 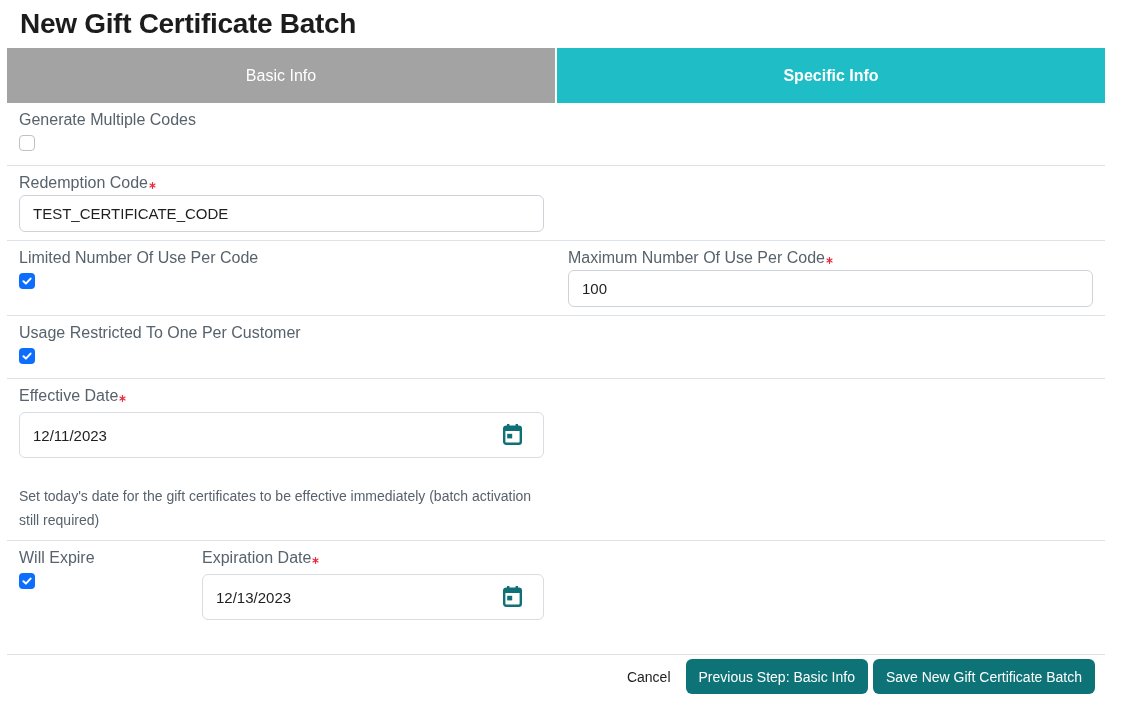 I want to click on field-label: Usage Restricted To One Per Customer, so click(x=160, y=333).